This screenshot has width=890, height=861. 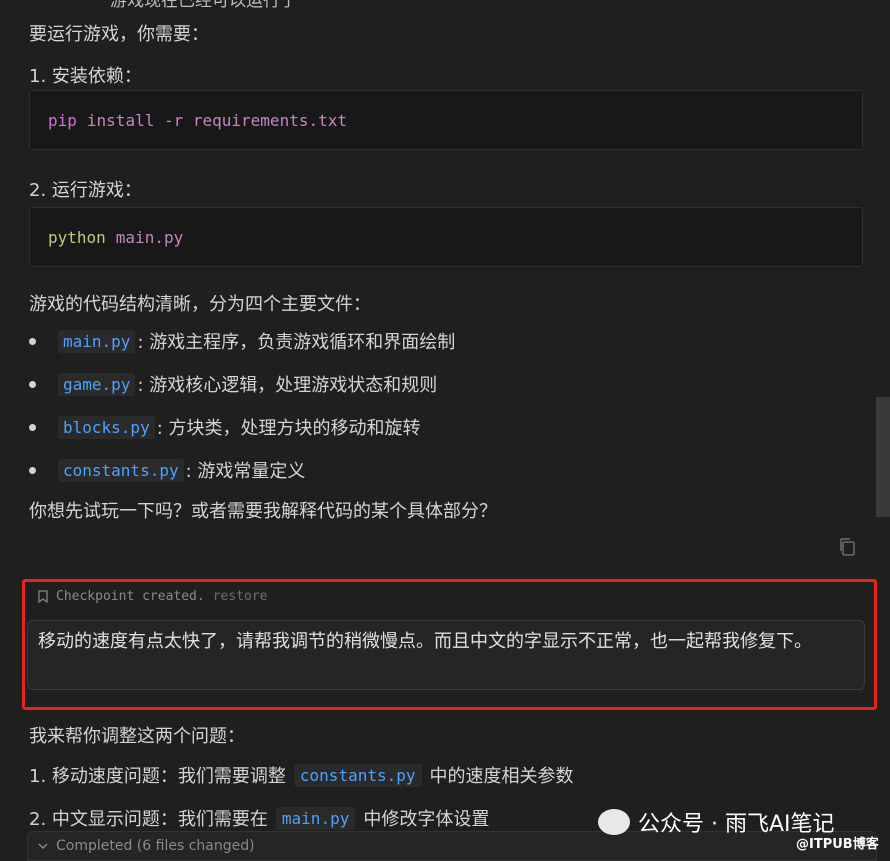 What do you see at coordinates (106, 427) in the screenshot?
I see `file-chip: blocks.py` at bounding box center [106, 427].